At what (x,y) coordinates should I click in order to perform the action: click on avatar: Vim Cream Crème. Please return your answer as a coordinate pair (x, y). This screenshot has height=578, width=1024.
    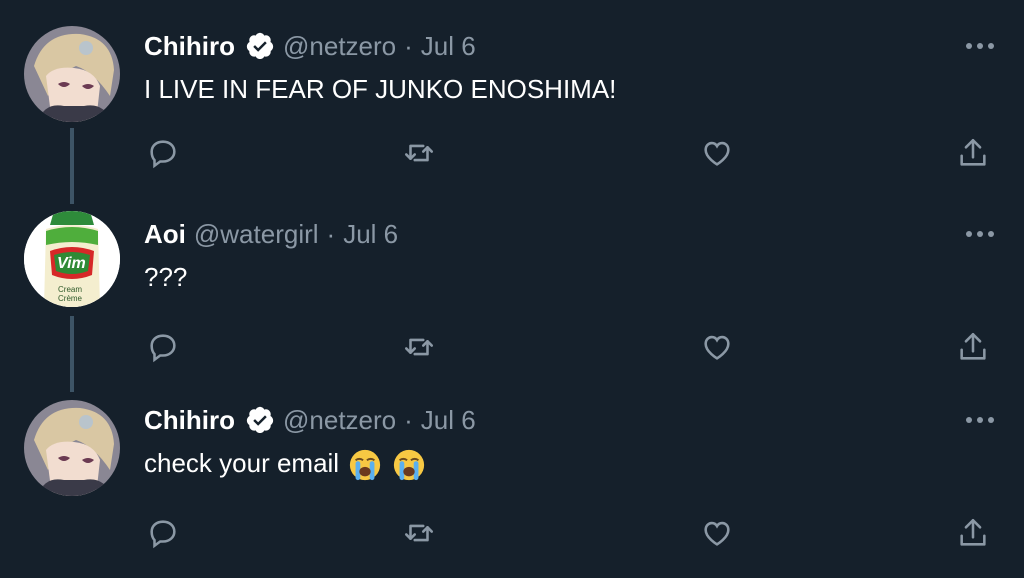
    Looking at the image, I should click on (72, 259).